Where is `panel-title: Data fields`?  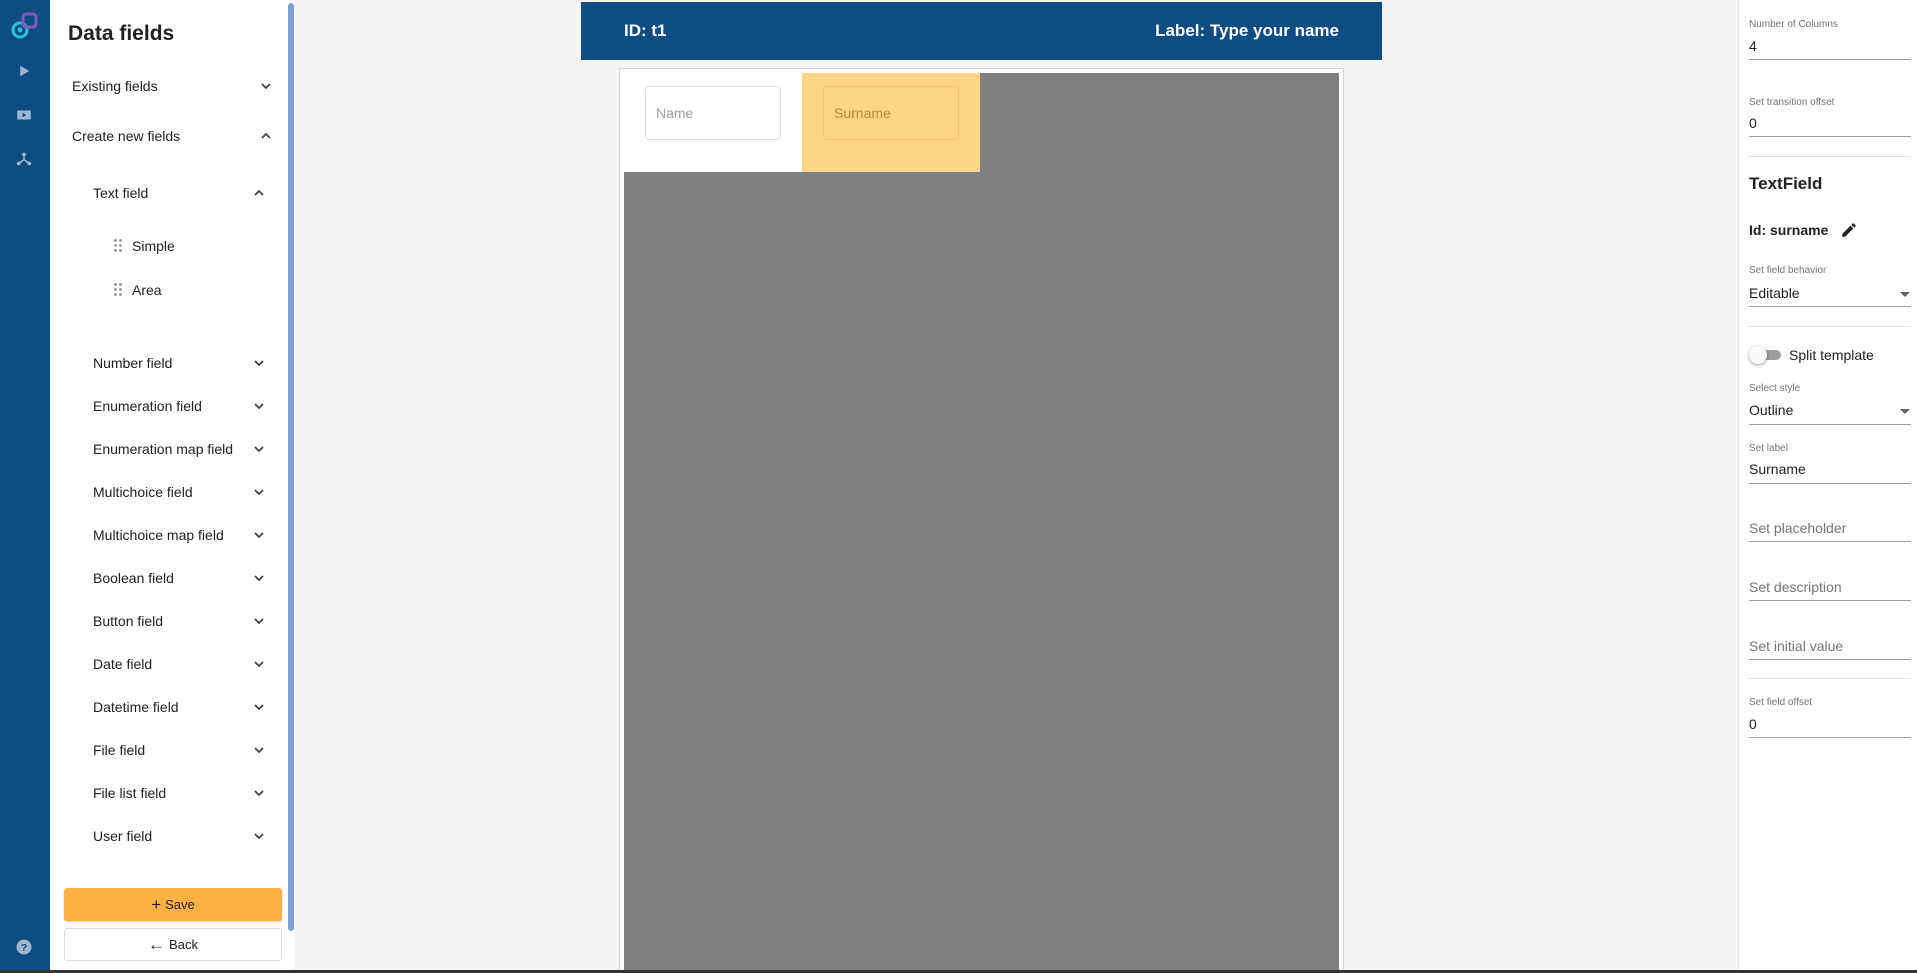
panel-title: Data fields is located at coordinates (121, 33).